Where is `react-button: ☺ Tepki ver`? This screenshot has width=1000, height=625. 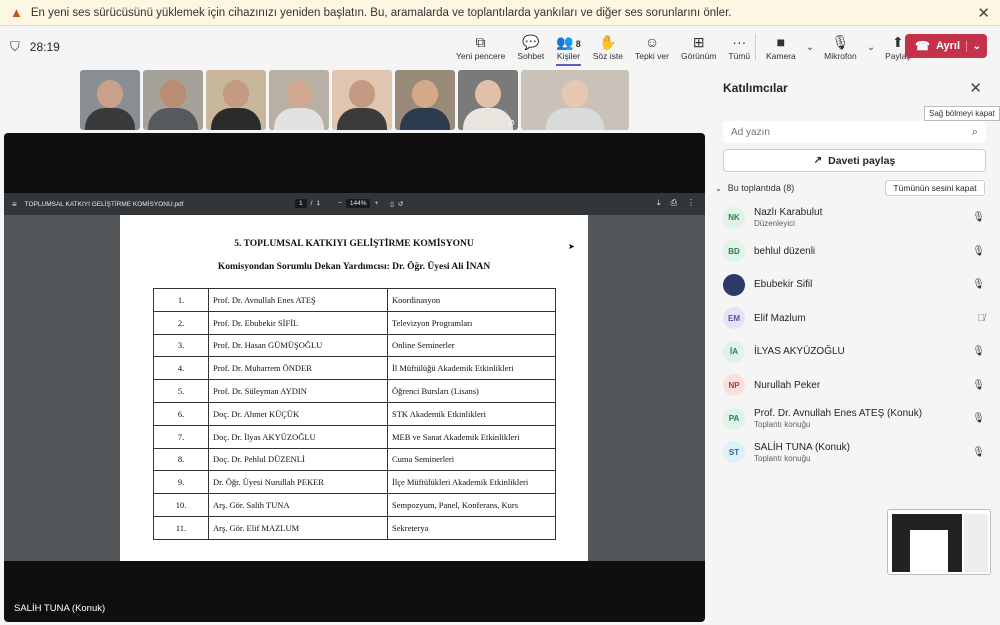
react-button: ☺ Tepki ver is located at coordinates (652, 47).